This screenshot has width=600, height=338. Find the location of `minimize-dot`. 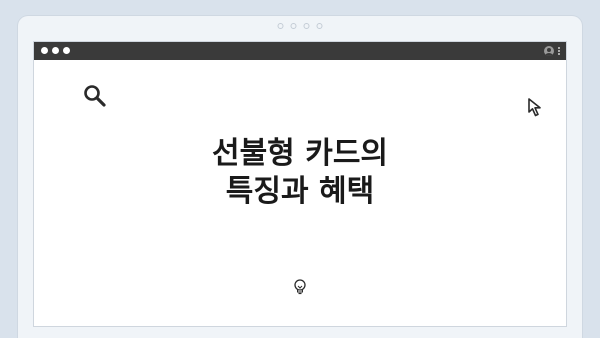

minimize-dot is located at coordinates (55, 50).